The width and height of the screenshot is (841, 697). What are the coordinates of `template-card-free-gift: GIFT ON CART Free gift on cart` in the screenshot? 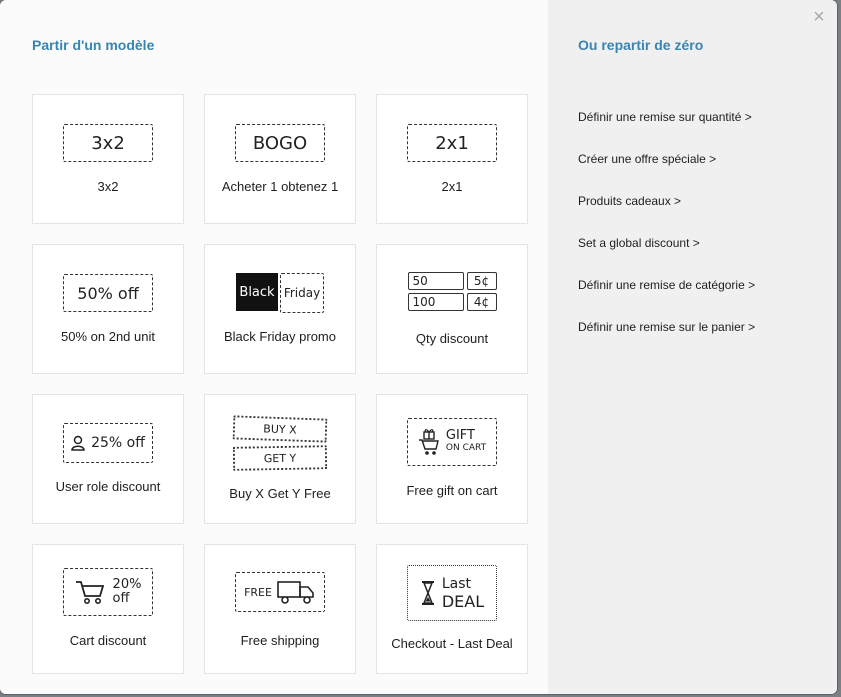 It's located at (452, 459).